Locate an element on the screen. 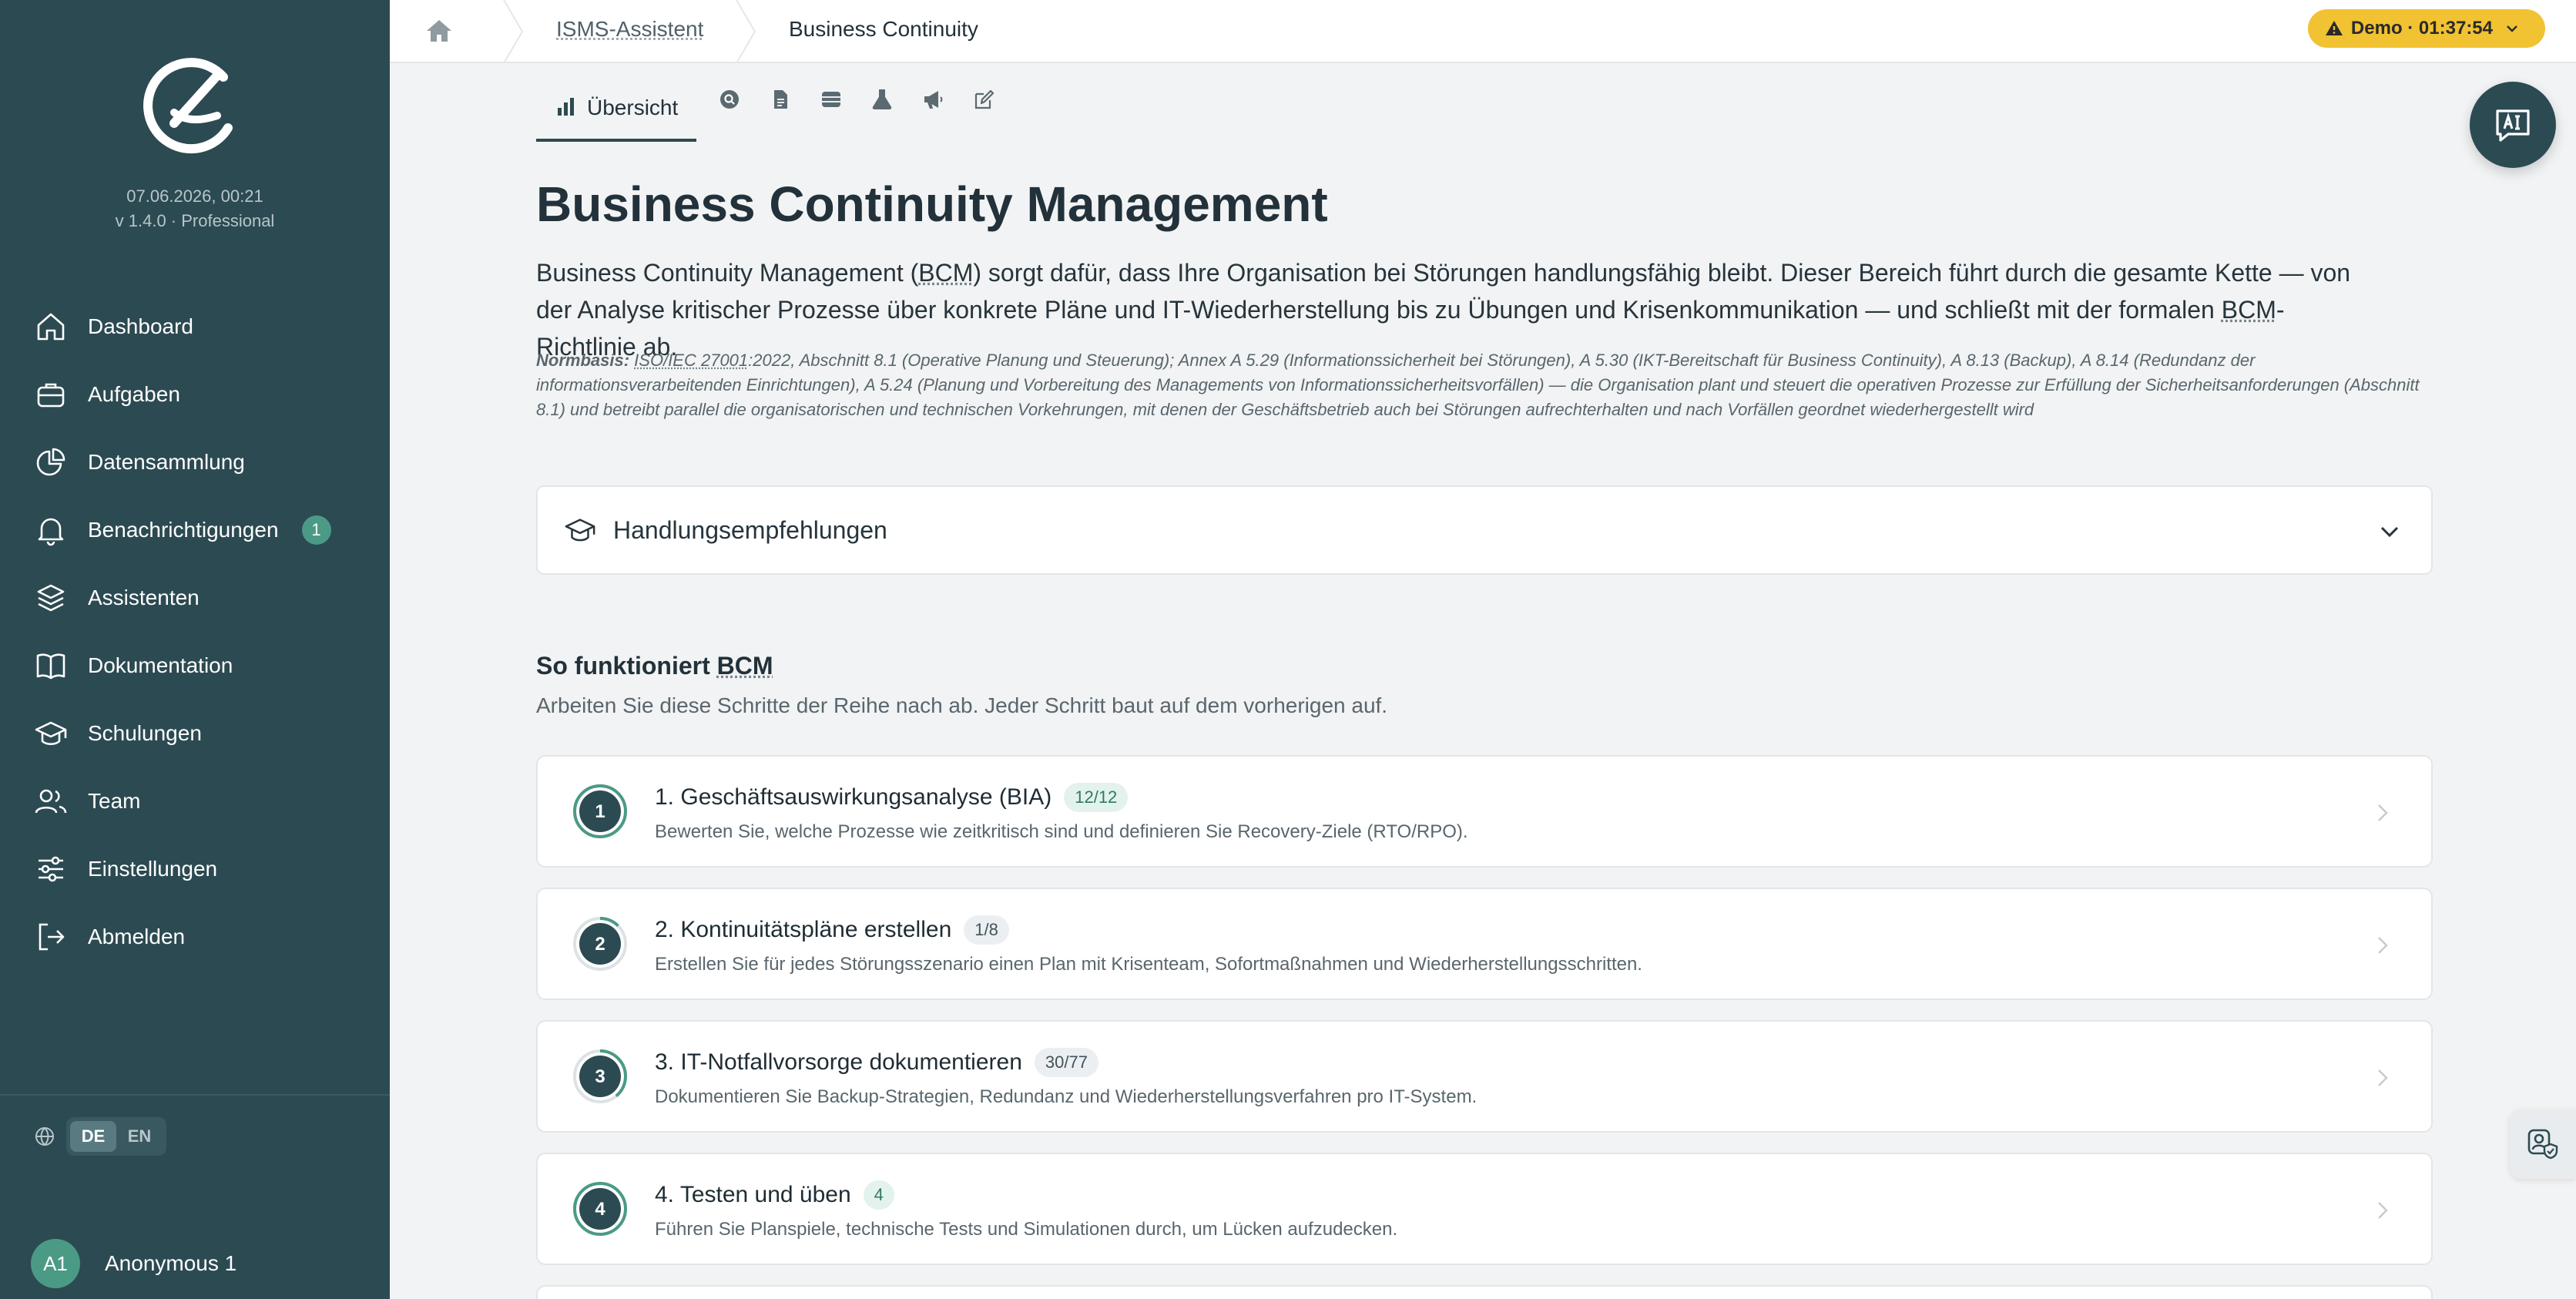  tab-overview-label: Übersicht is located at coordinates (632, 108).